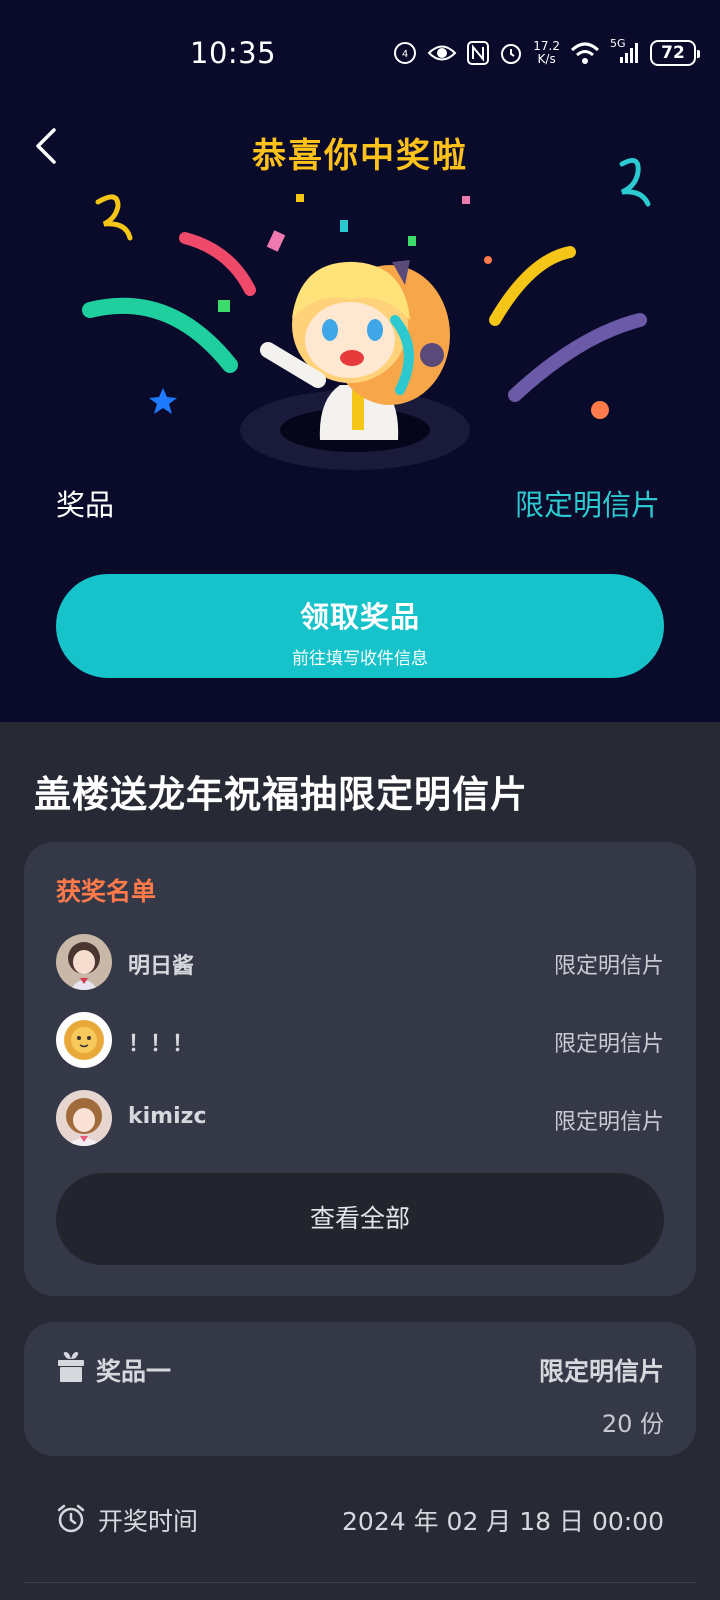 The height and width of the screenshot is (1600, 720). I want to click on claim-prize-sublabel: 前往填写收件信息, so click(360, 659).